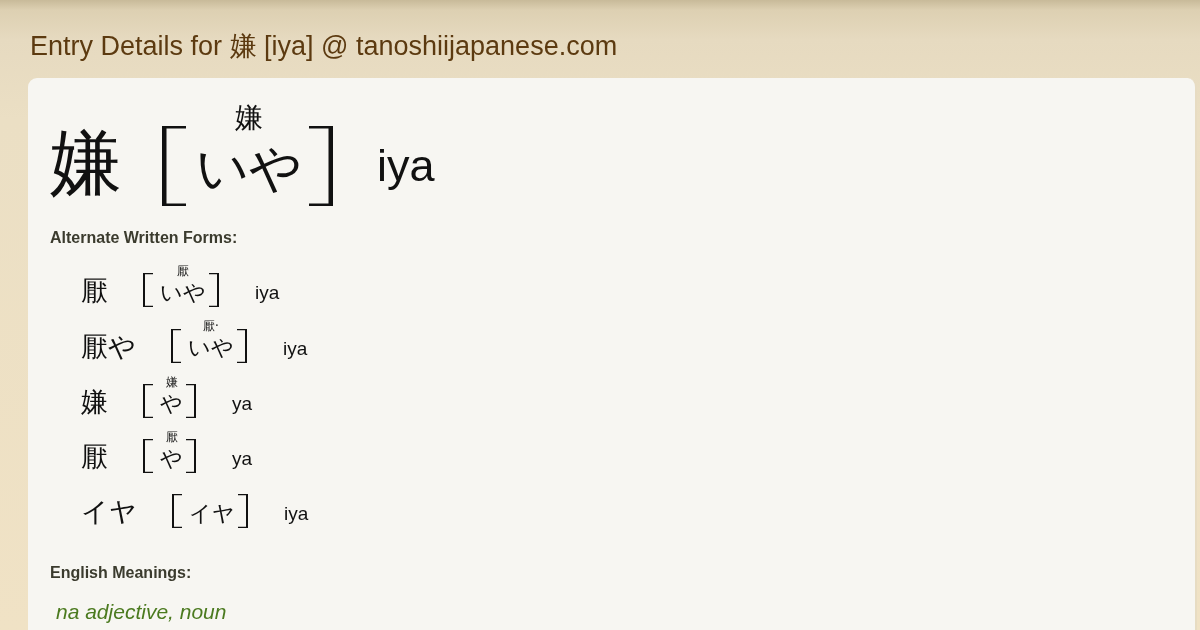 The height and width of the screenshot is (630, 1200). Describe the element at coordinates (324, 46) in the screenshot. I see `page-title: Entry Details for 嫌 [iya] @ tanoshiijapanese.com` at that location.